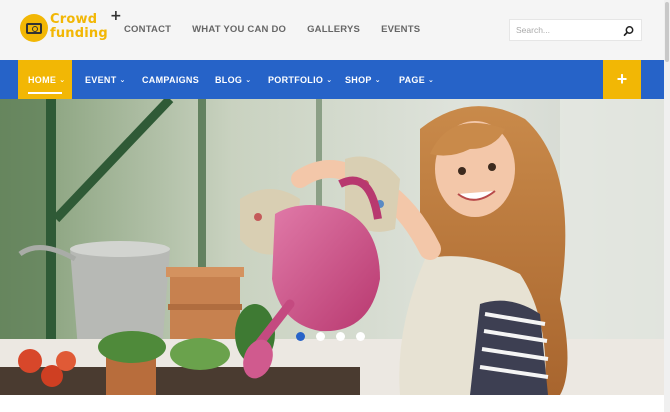 This screenshot has width=670, height=412. I want to click on search-icon, so click(629, 30).